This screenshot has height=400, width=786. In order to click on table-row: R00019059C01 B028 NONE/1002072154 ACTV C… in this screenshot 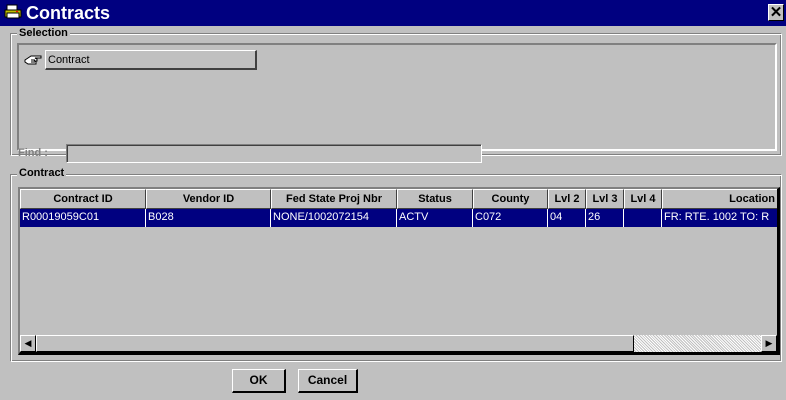, I will do `click(398, 218)`.